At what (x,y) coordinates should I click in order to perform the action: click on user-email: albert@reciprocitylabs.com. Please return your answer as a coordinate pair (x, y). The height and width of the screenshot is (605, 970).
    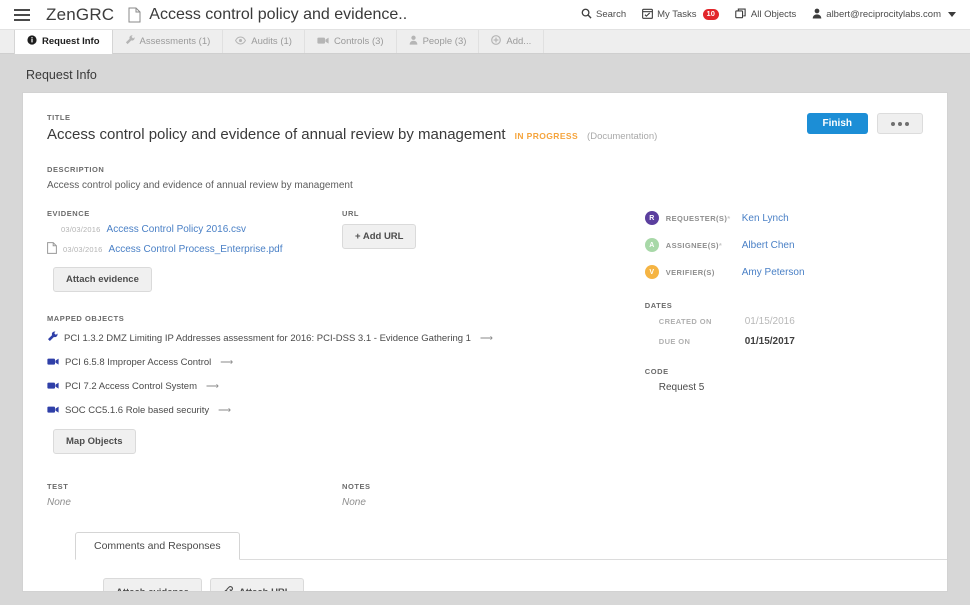
    Looking at the image, I should click on (883, 14).